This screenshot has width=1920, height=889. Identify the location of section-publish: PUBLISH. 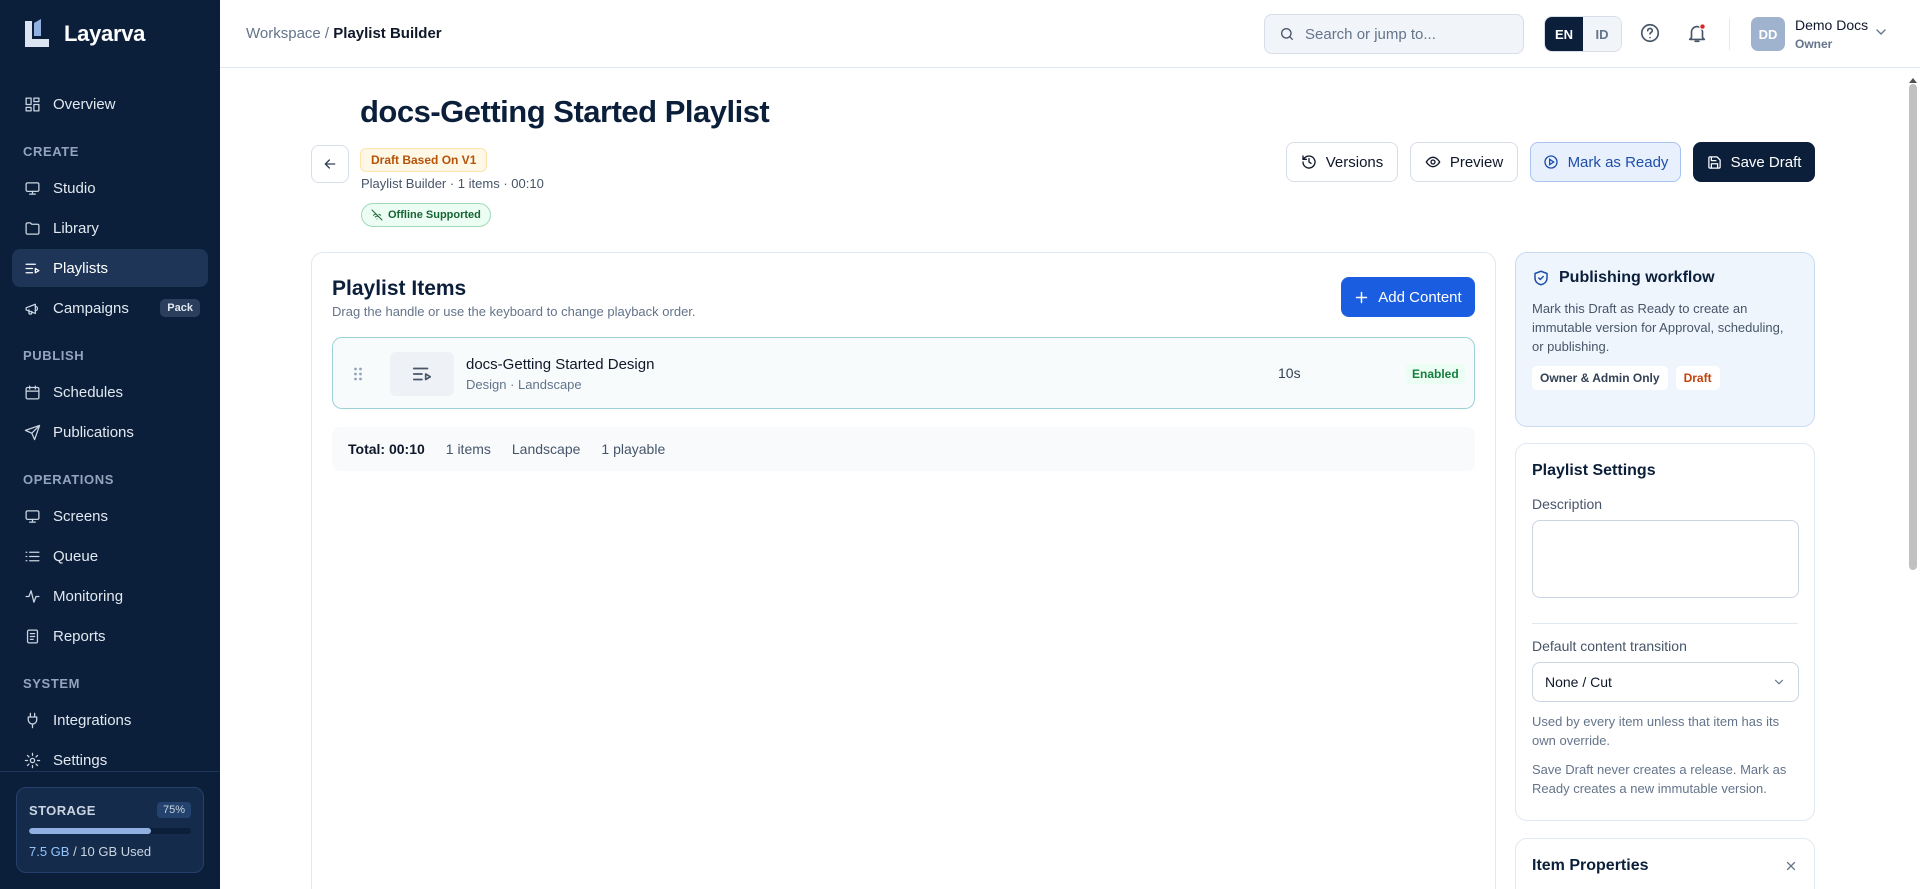
(54, 355).